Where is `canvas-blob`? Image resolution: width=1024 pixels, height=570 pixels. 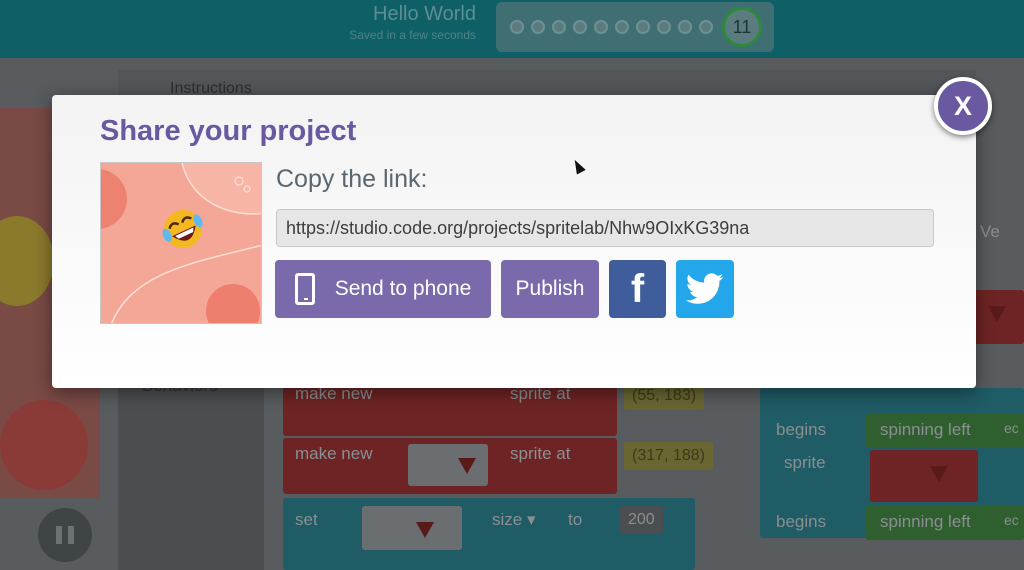
canvas-blob is located at coordinates (44, 445).